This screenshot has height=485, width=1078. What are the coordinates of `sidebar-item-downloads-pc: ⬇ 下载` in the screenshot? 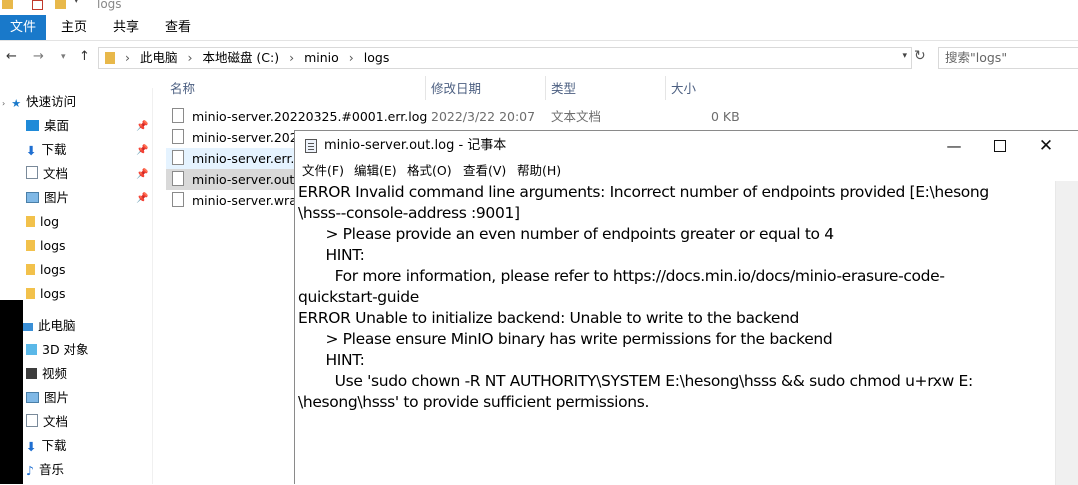 It's located at (46, 446).